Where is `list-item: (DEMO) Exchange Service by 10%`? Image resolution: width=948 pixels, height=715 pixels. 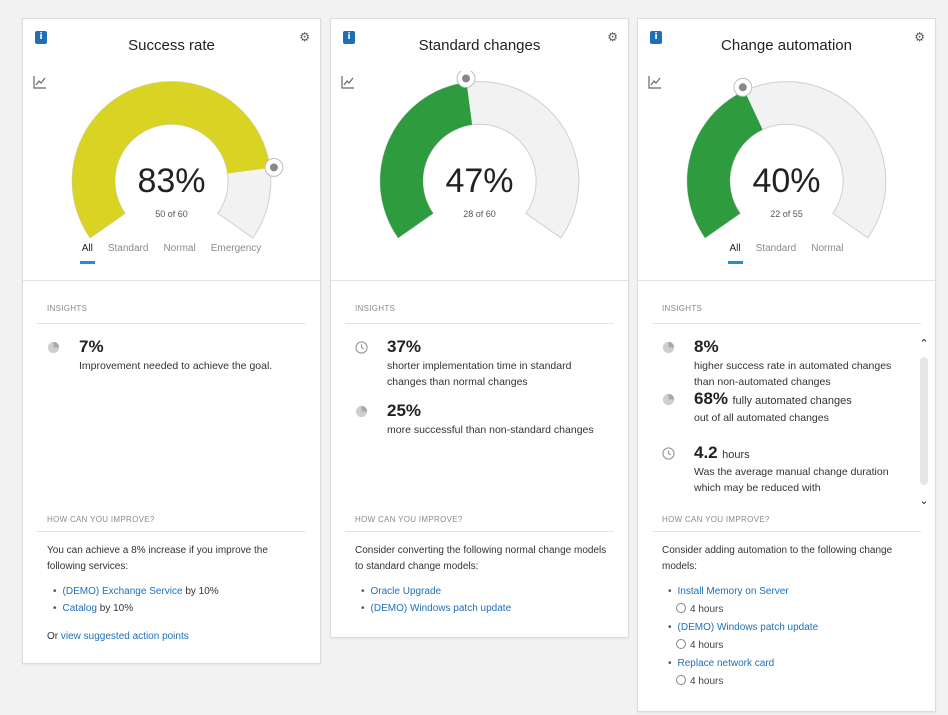
list-item: (DEMO) Exchange Service by 10% is located at coordinates (183, 591).